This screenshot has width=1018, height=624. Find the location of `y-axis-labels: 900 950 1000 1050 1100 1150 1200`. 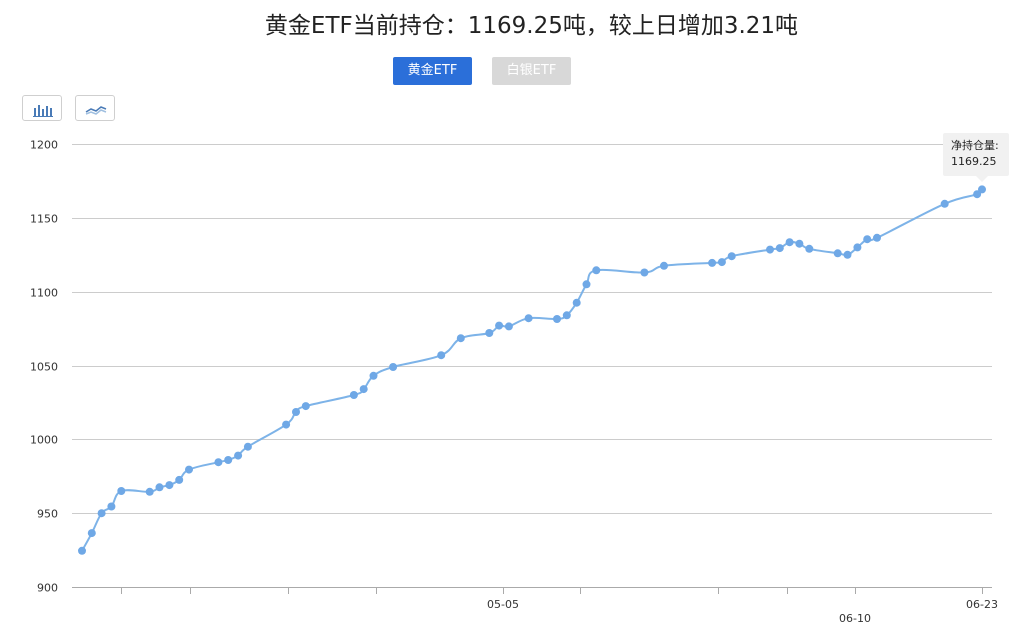

y-axis-labels: 900 950 1000 1050 1100 1150 1200 is located at coordinates (44, 367).